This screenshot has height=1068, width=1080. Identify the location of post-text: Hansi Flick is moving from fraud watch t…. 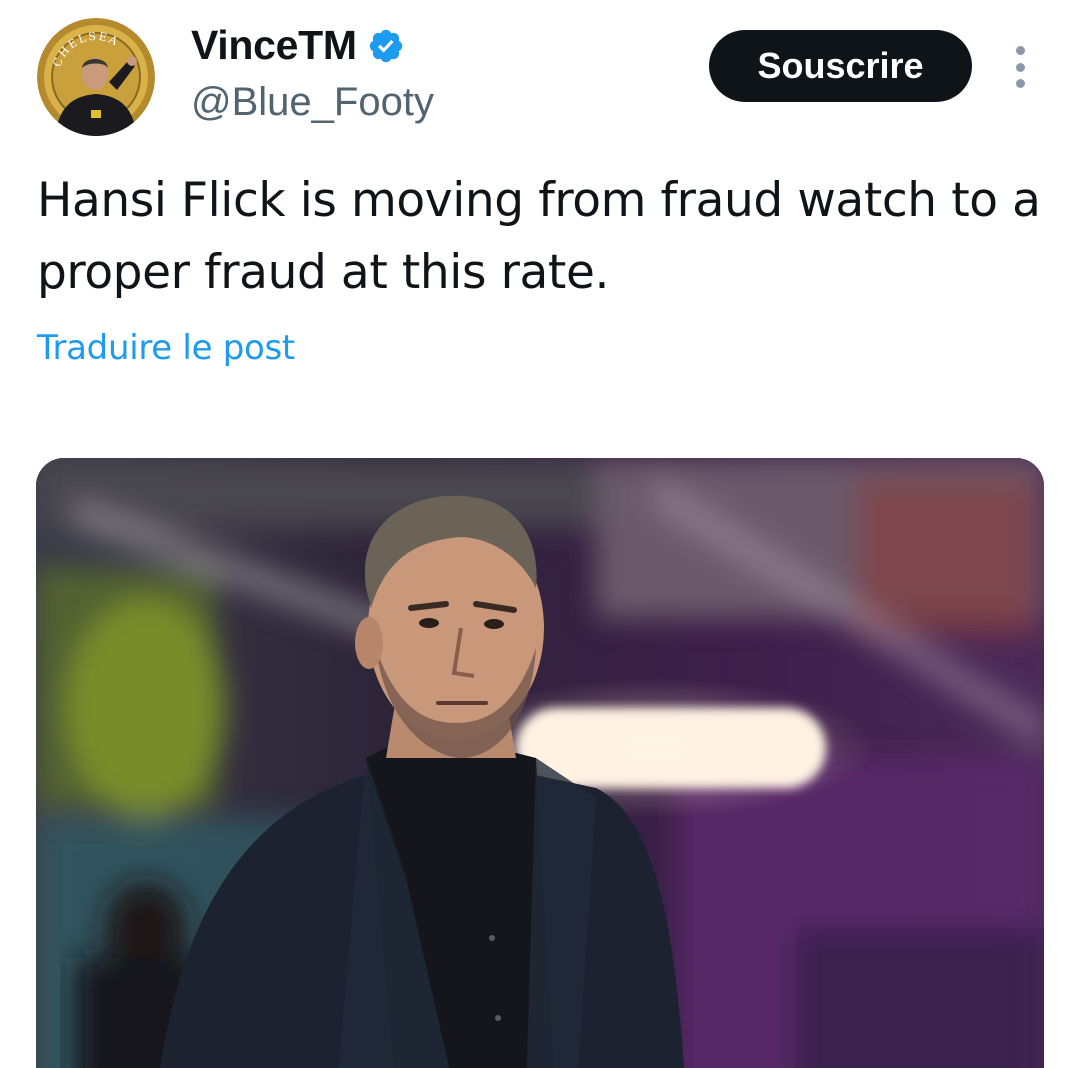
(539, 236).